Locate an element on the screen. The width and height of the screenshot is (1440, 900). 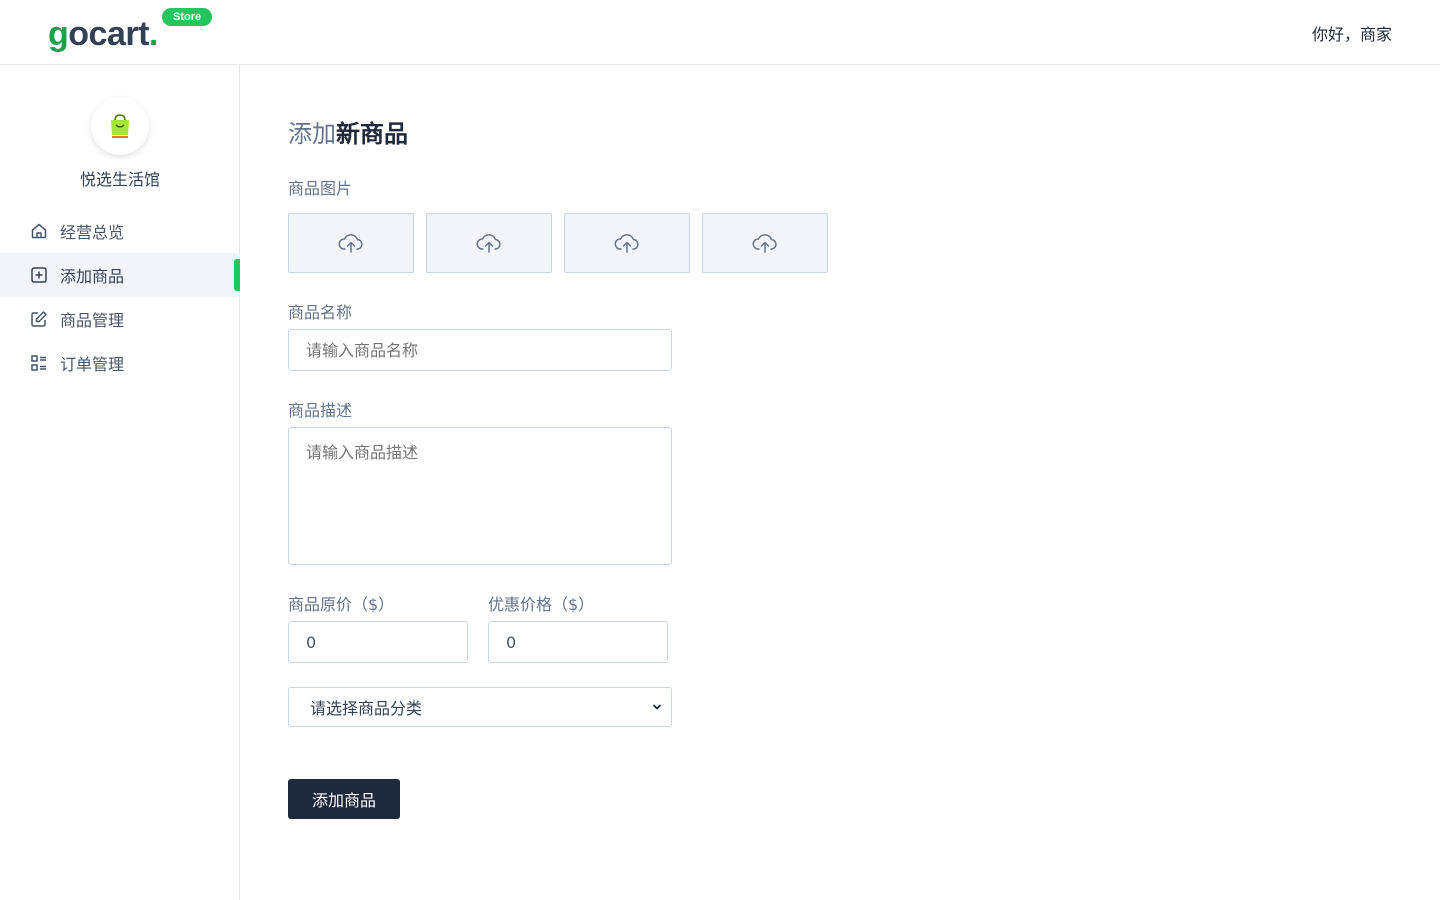
sidebar-item-orders: 订单管理 is located at coordinates (120, 363).